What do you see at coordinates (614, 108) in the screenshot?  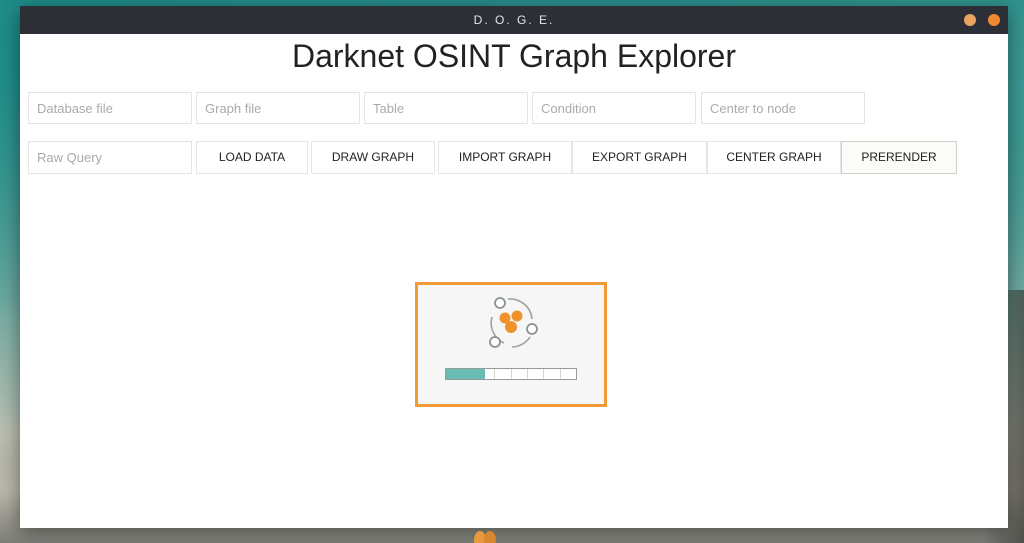 I see `condition-input` at bounding box center [614, 108].